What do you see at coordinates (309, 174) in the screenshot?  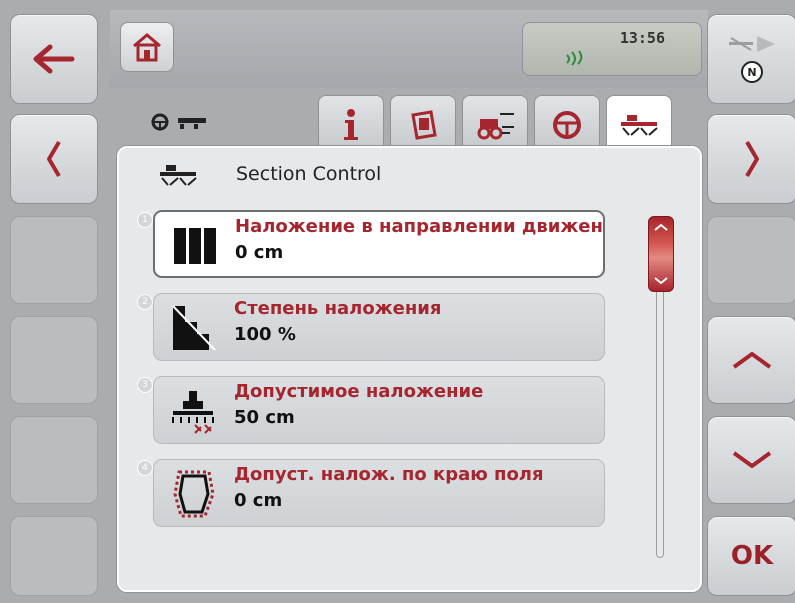 I see `page-title: Section Control` at bounding box center [309, 174].